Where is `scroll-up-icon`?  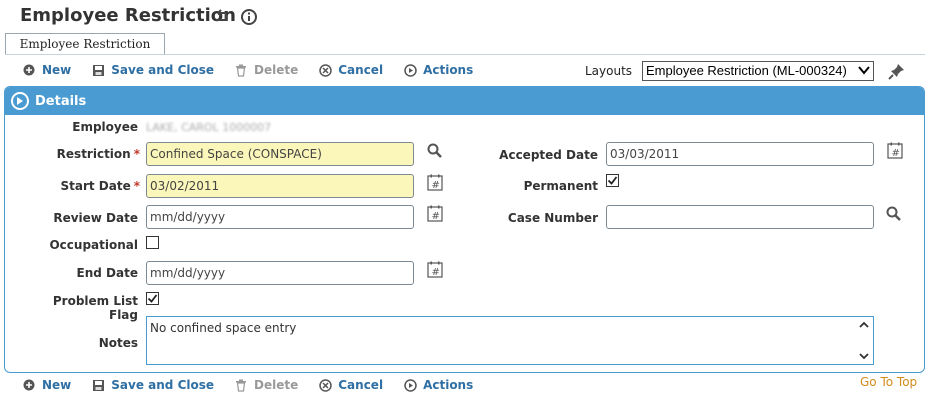
scroll-up-icon is located at coordinates (864, 325).